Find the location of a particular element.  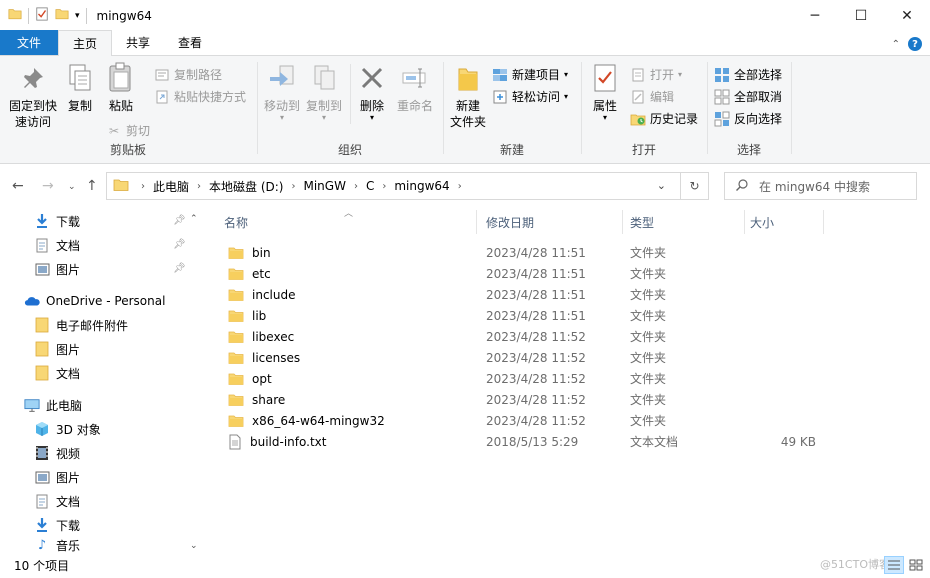

table-row: x86_64-w64-mingw32 2023/4/28 11:52 文件夹 is located at coordinates (534, 420).